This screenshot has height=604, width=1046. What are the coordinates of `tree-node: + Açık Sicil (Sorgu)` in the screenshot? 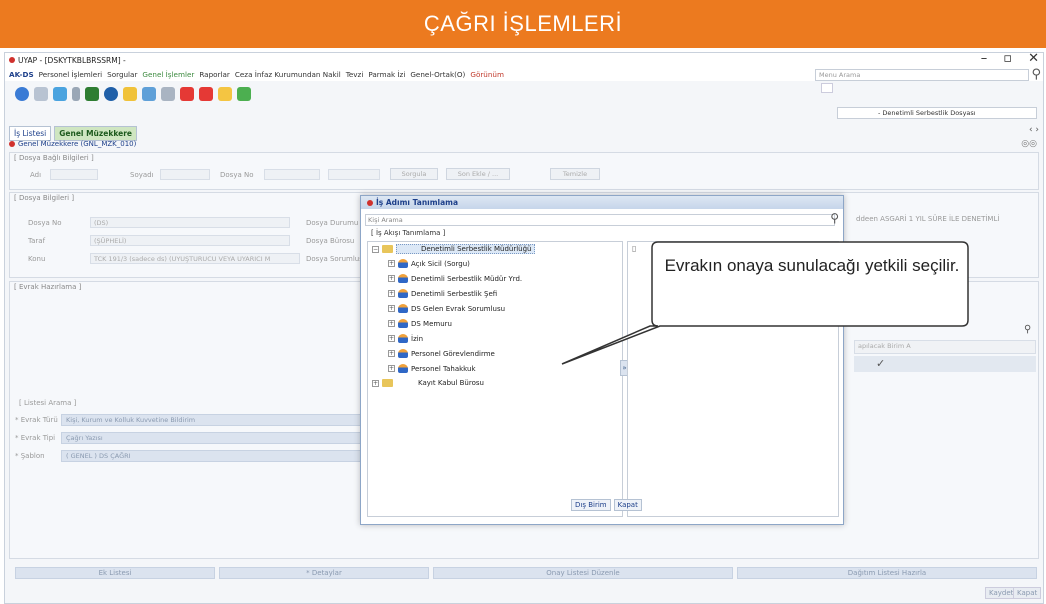 It's located at (429, 263).